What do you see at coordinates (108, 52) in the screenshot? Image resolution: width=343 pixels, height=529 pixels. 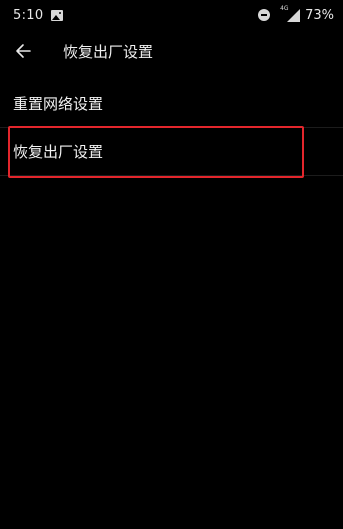 I see `page-title: 恢复出厂设置` at bounding box center [108, 52].